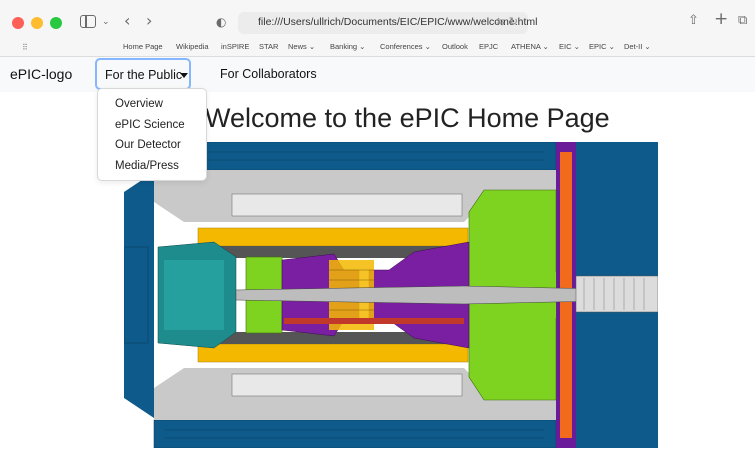 This screenshot has height=473, width=755. What do you see at coordinates (88, 21) in the screenshot?
I see `sidebar-icon` at bounding box center [88, 21].